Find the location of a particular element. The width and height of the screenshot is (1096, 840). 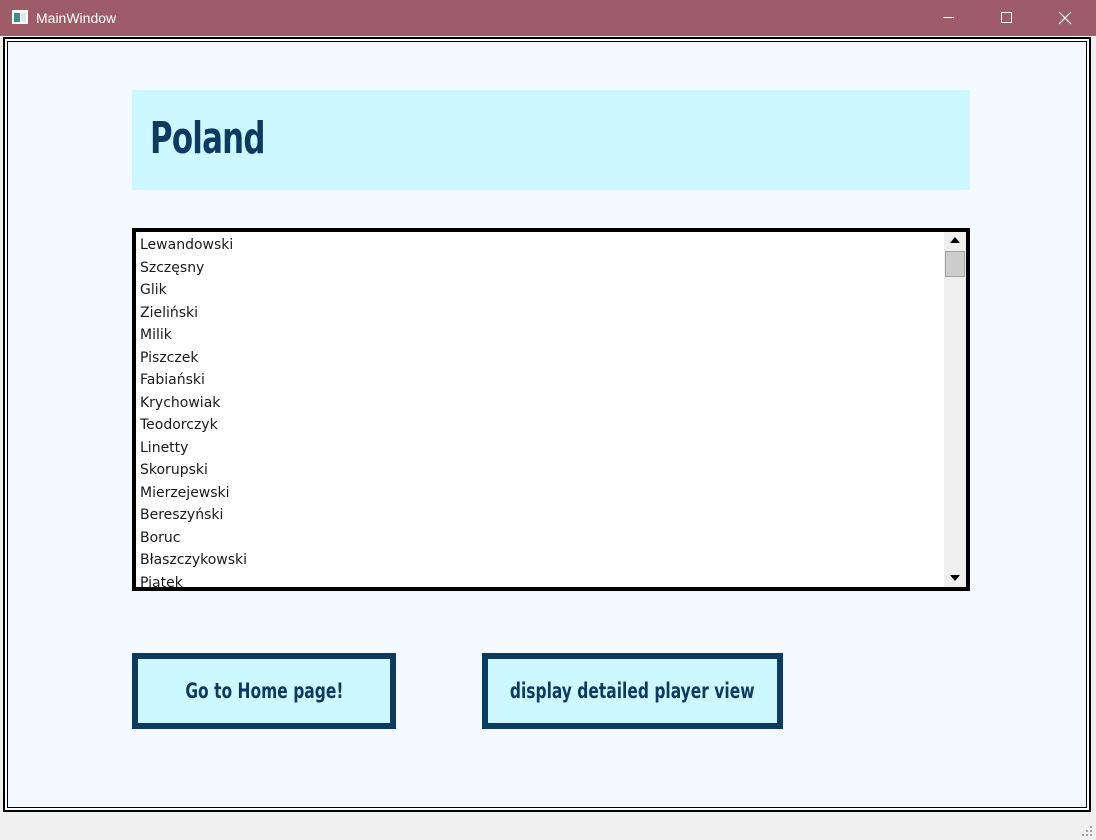

player-list-item: Teodorczyk is located at coordinates (539, 425).